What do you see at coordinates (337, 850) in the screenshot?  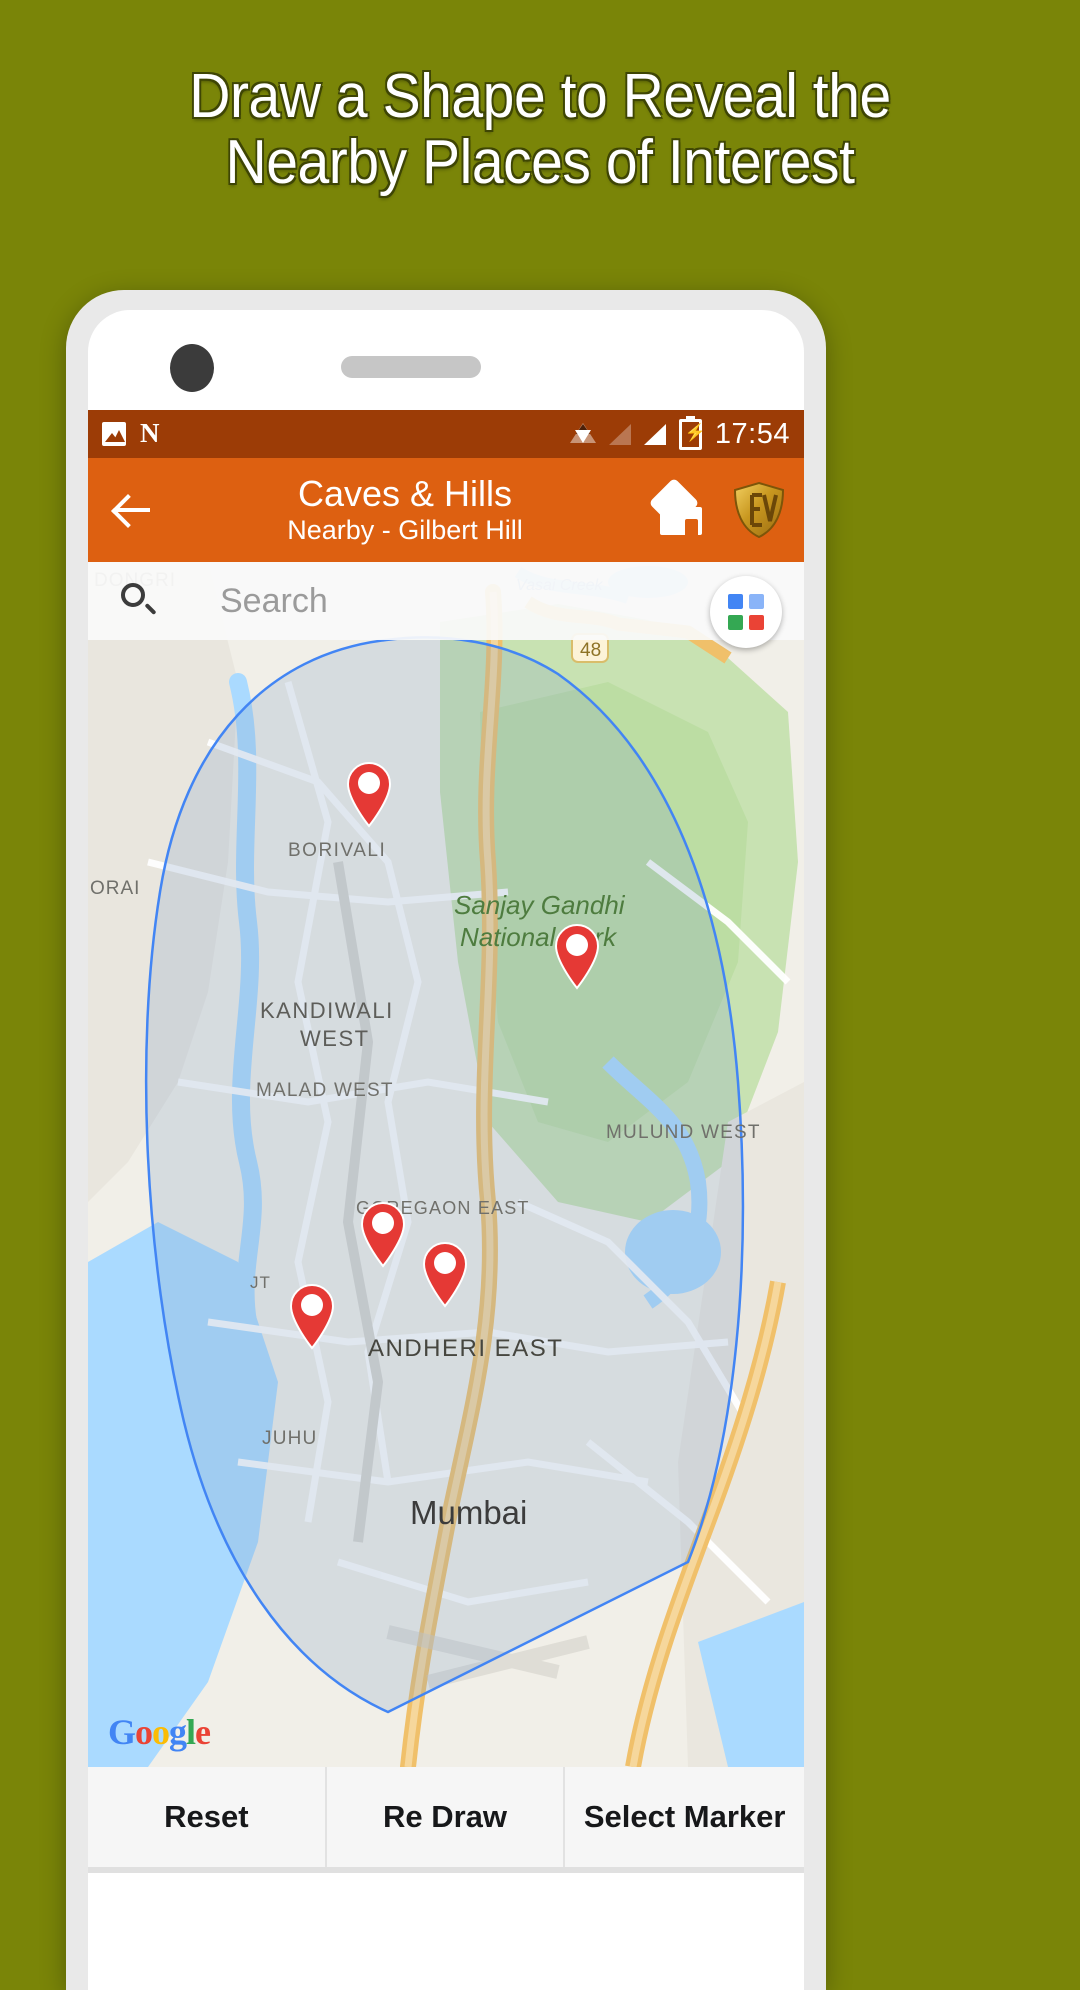 I see `svg-text: BORIVALI` at bounding box center [337, 850].